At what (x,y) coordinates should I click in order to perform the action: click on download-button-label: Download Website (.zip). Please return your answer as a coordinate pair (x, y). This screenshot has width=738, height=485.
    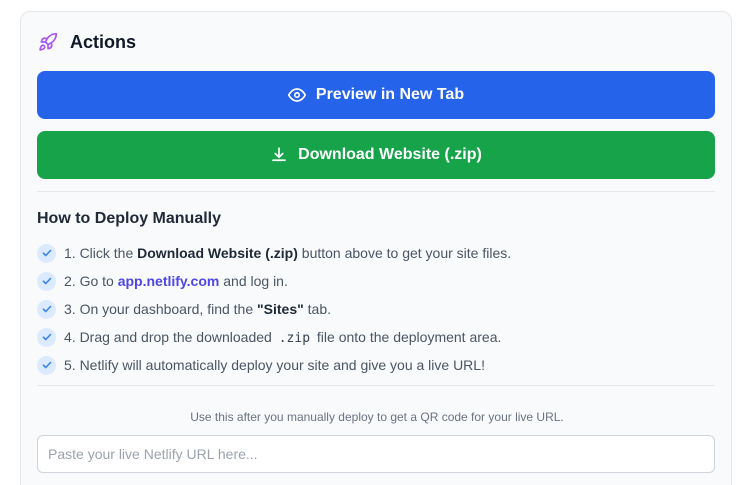
    Looking at the image, I should click on (390, 154).